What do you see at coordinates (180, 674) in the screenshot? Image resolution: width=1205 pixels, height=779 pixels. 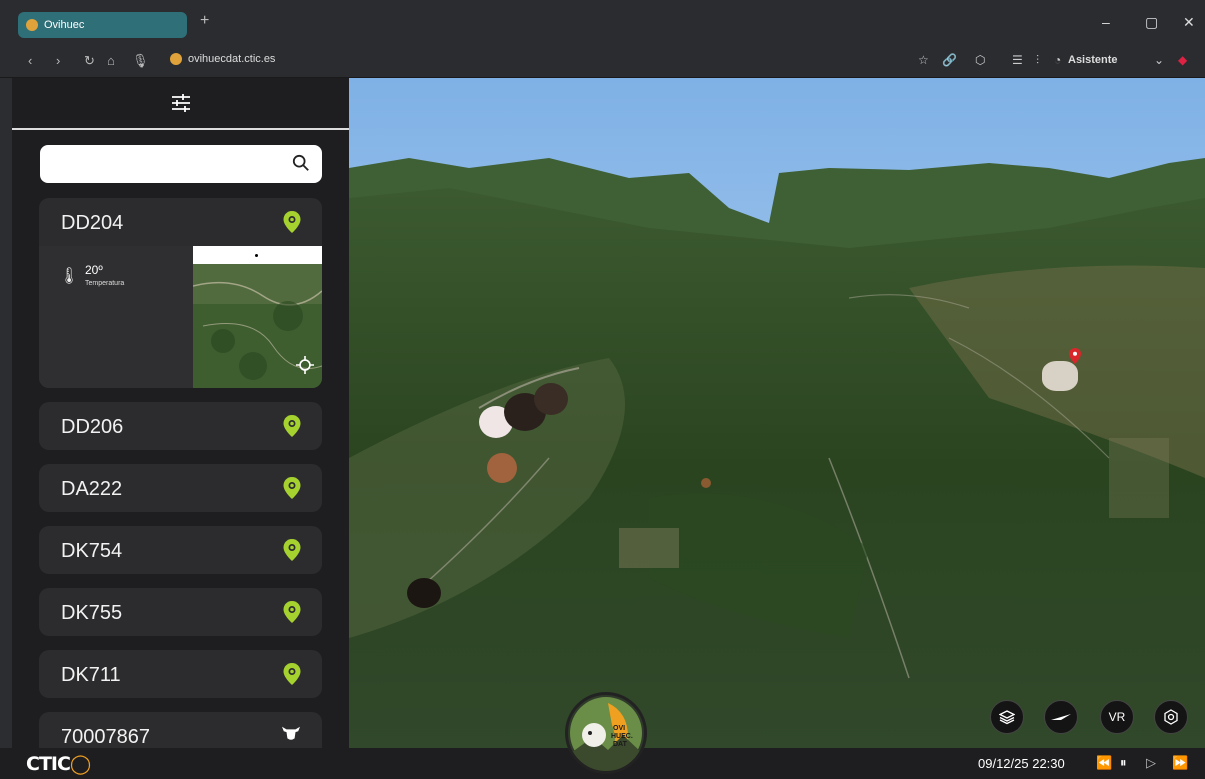 I see `animal-card-dk711: DK711` at bounding box center [180, 674].